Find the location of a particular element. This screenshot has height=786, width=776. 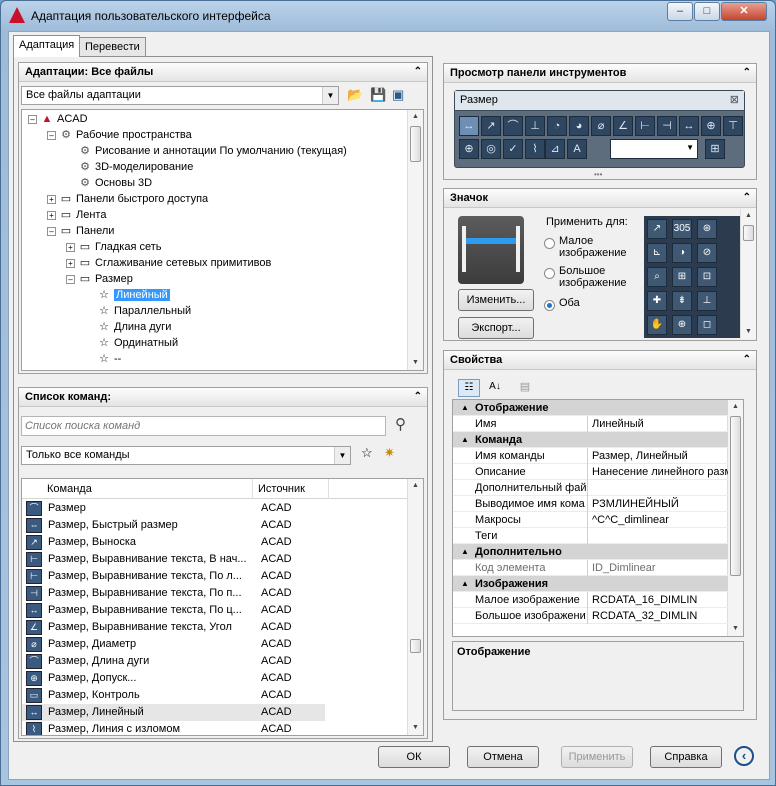

tree-node: + ▭ Гладкая сеть is located at coordinates (114, 247).